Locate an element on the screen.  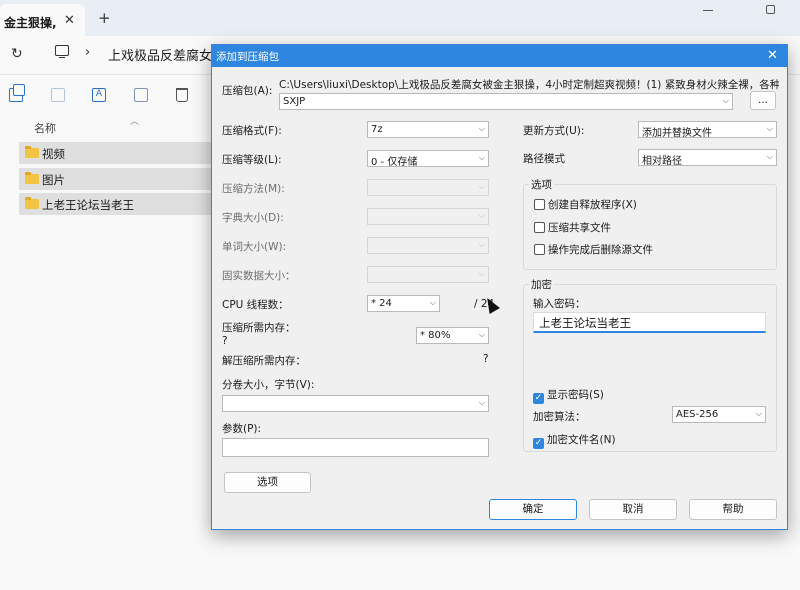
chevron-right-icon: › is located at coordinates (87, 52).